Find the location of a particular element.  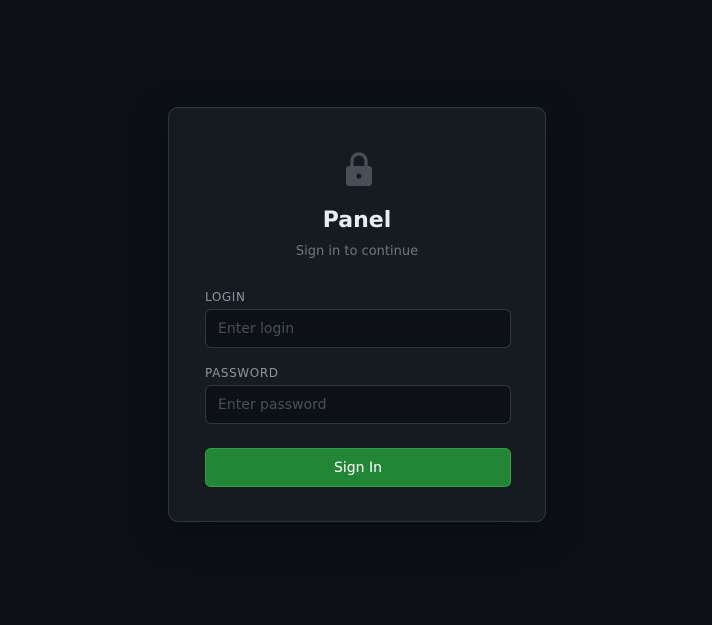

lock-icon is located at coordinates (359, 169).